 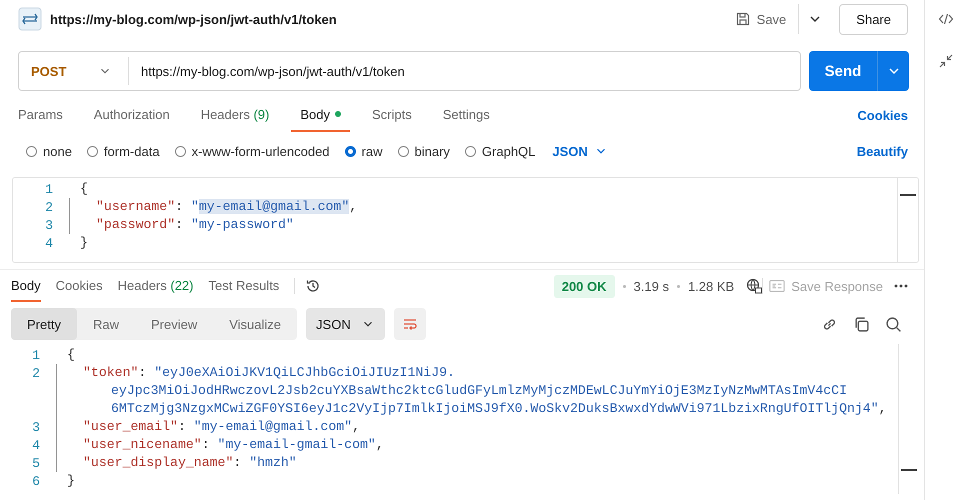 What do you see at coordinates (208, 427) in the screenshot?
I see `code-line: "user_email": "my-email@gmail.com",` at bounding box center [208, 427].